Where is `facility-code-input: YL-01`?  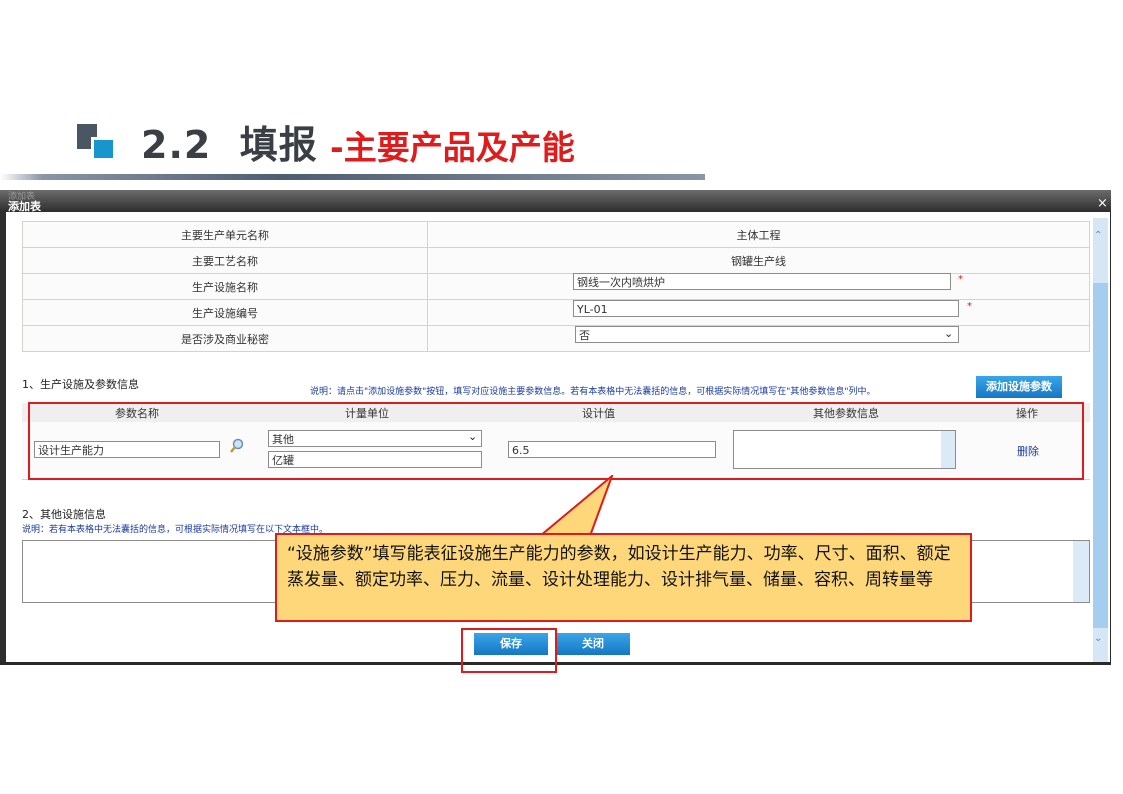 facility-code-input: YL-01 is located at coordinates (766, 308).